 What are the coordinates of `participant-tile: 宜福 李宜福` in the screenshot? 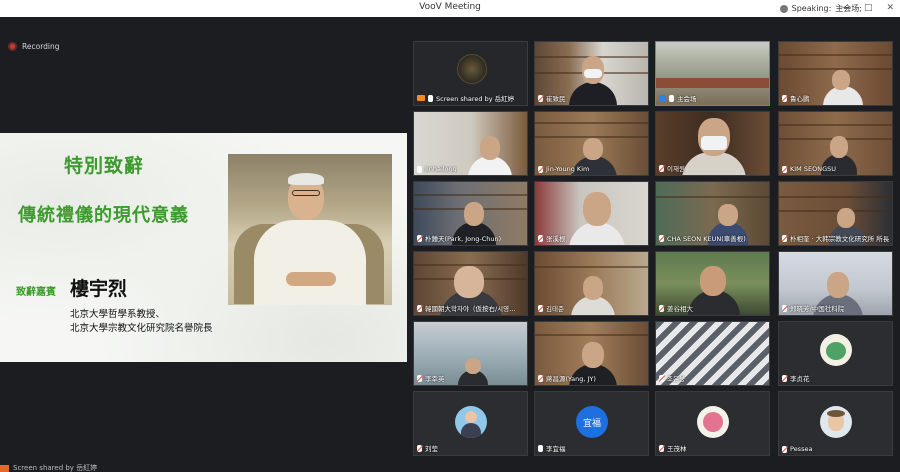 It's located at (591, 423).